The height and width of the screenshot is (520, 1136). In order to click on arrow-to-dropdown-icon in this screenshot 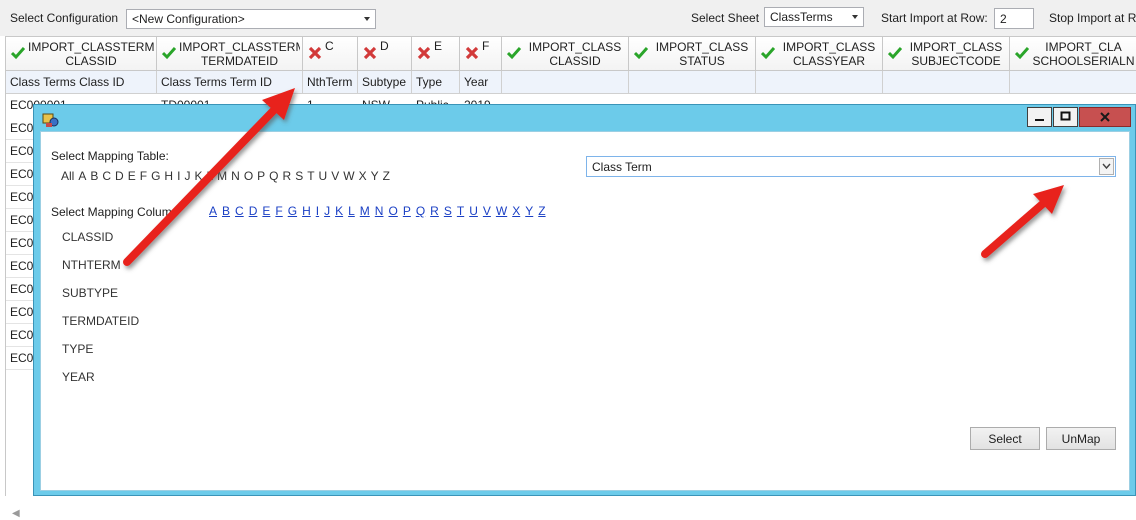, I will do `click(1022, 221)`.